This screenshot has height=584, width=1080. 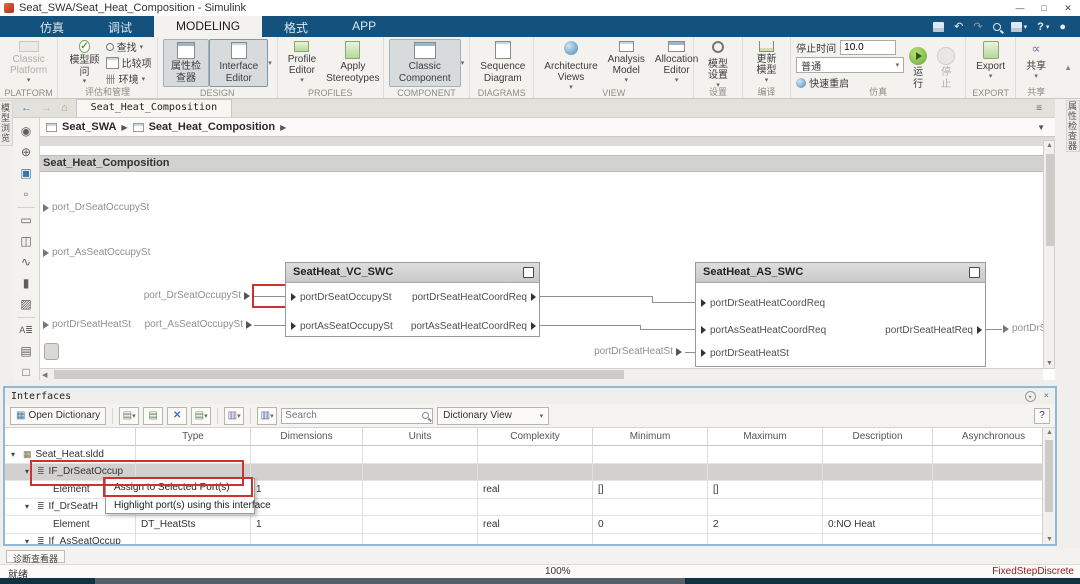 I want to click on environment-button: 卌环境 ▾, so click(x=129, y=78).